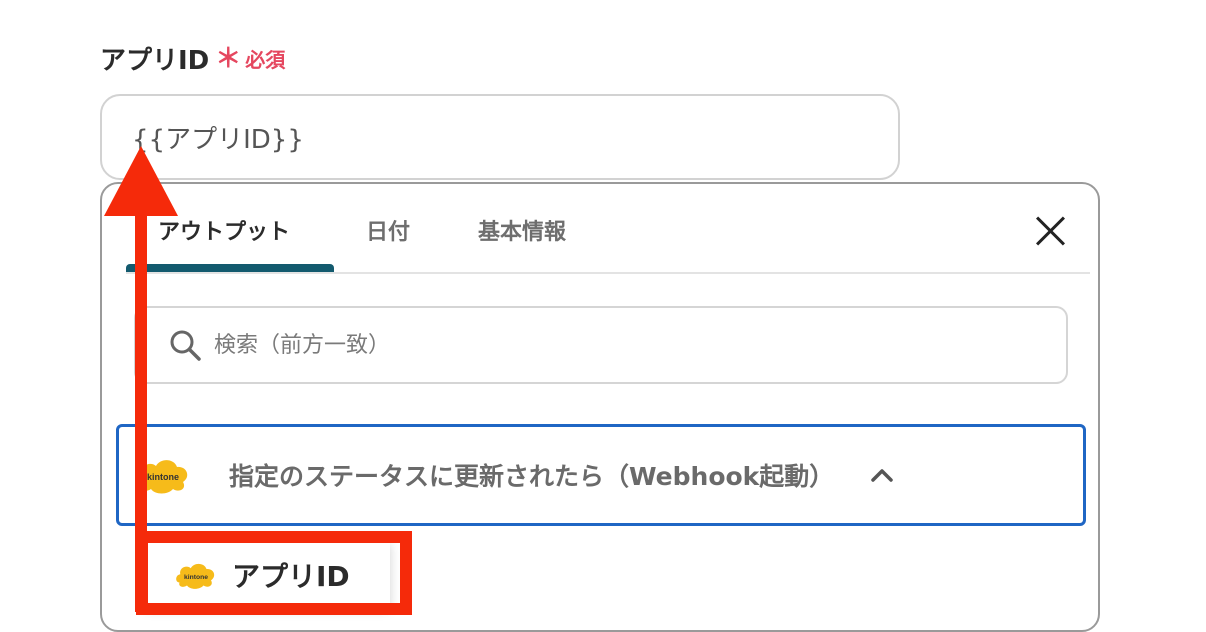 This screenshot has width=1206, height=632. Describe the element at coordinates (185, 345) in the screenshot. I see `search-icon` at that location.